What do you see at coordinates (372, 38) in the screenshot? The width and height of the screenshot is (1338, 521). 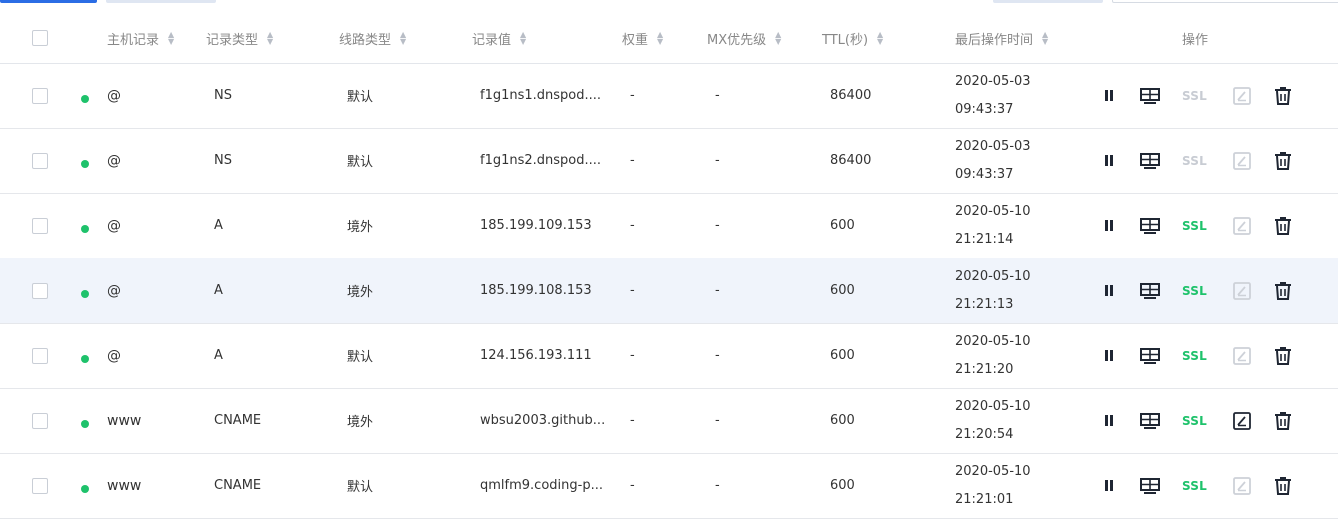 I see `column-header-line: 线路类型 ▲ ▼` at bounding box center [372, 38].